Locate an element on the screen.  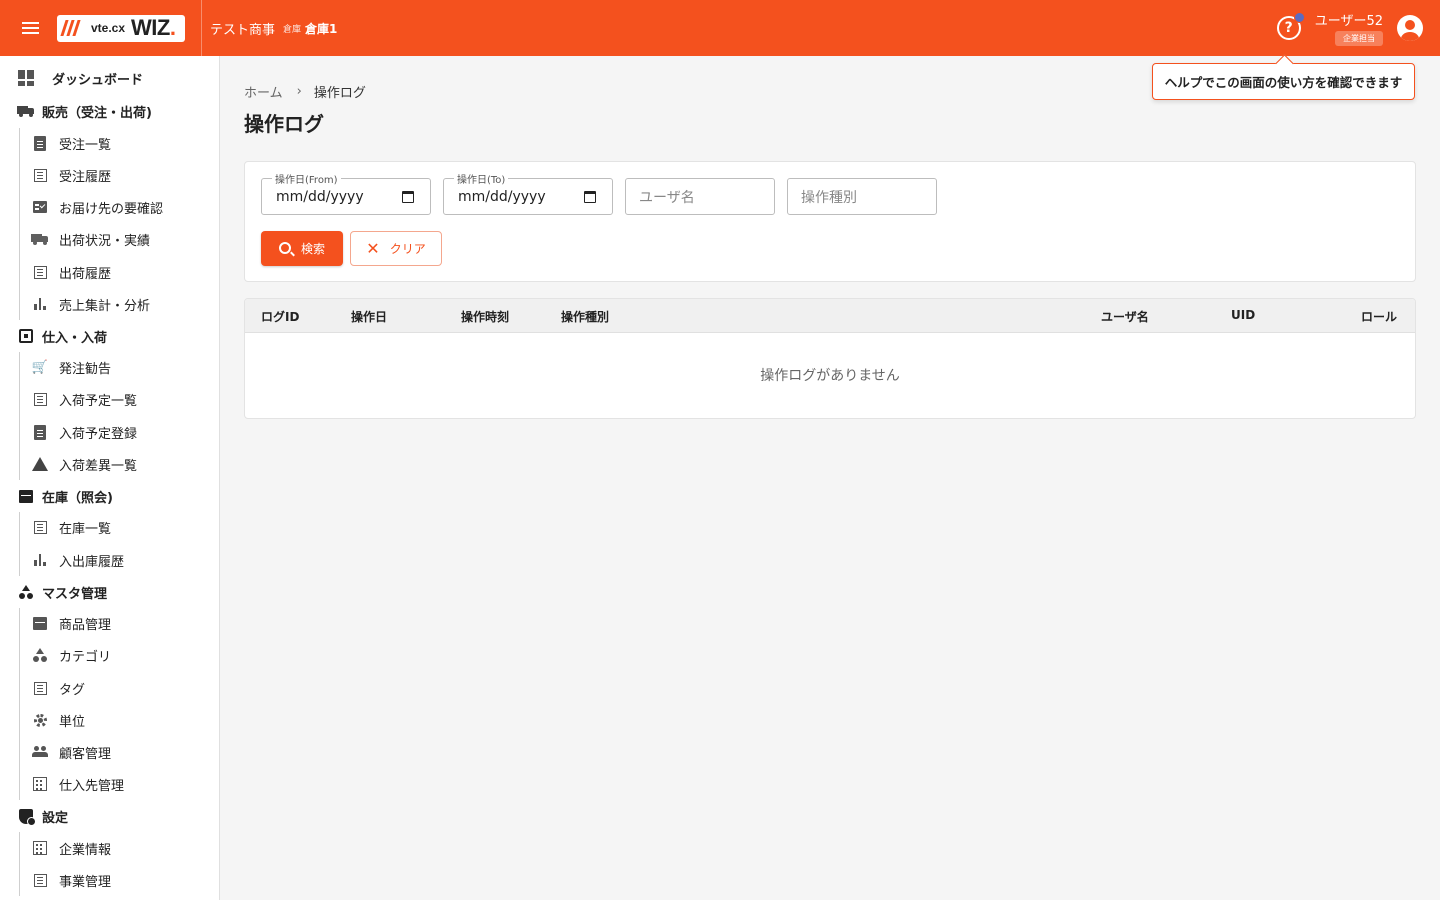
search-button: 検索 is located at coordinates (302, 248).